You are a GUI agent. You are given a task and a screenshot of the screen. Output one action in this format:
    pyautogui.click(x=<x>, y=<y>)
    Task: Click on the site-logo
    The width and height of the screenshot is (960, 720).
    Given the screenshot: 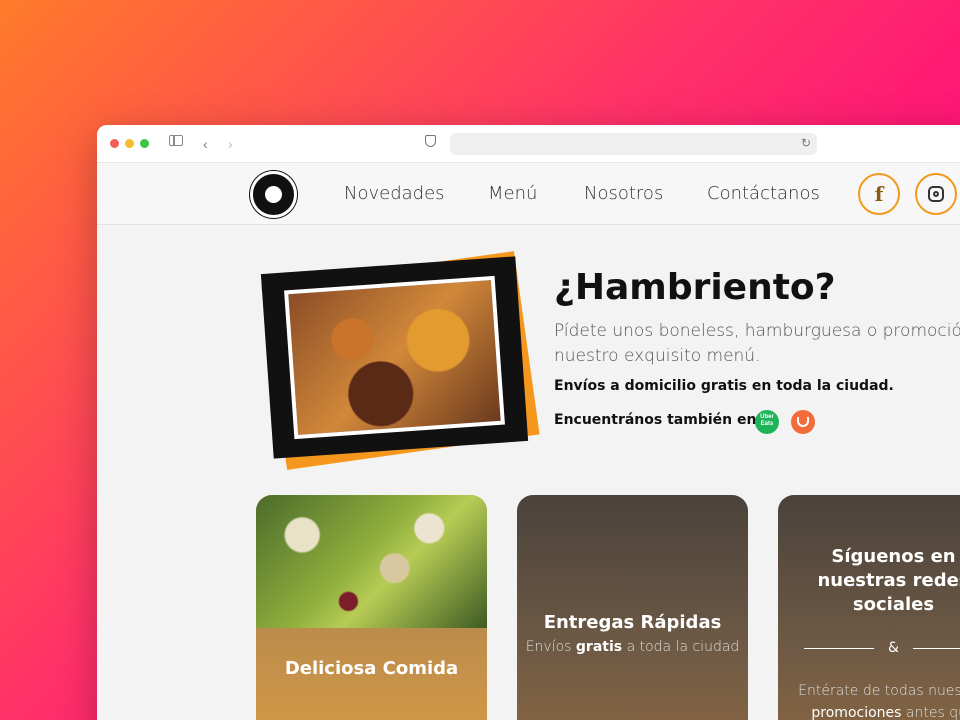 What is the action you would take?
    pyautogui.click(x=273, y=194)
    